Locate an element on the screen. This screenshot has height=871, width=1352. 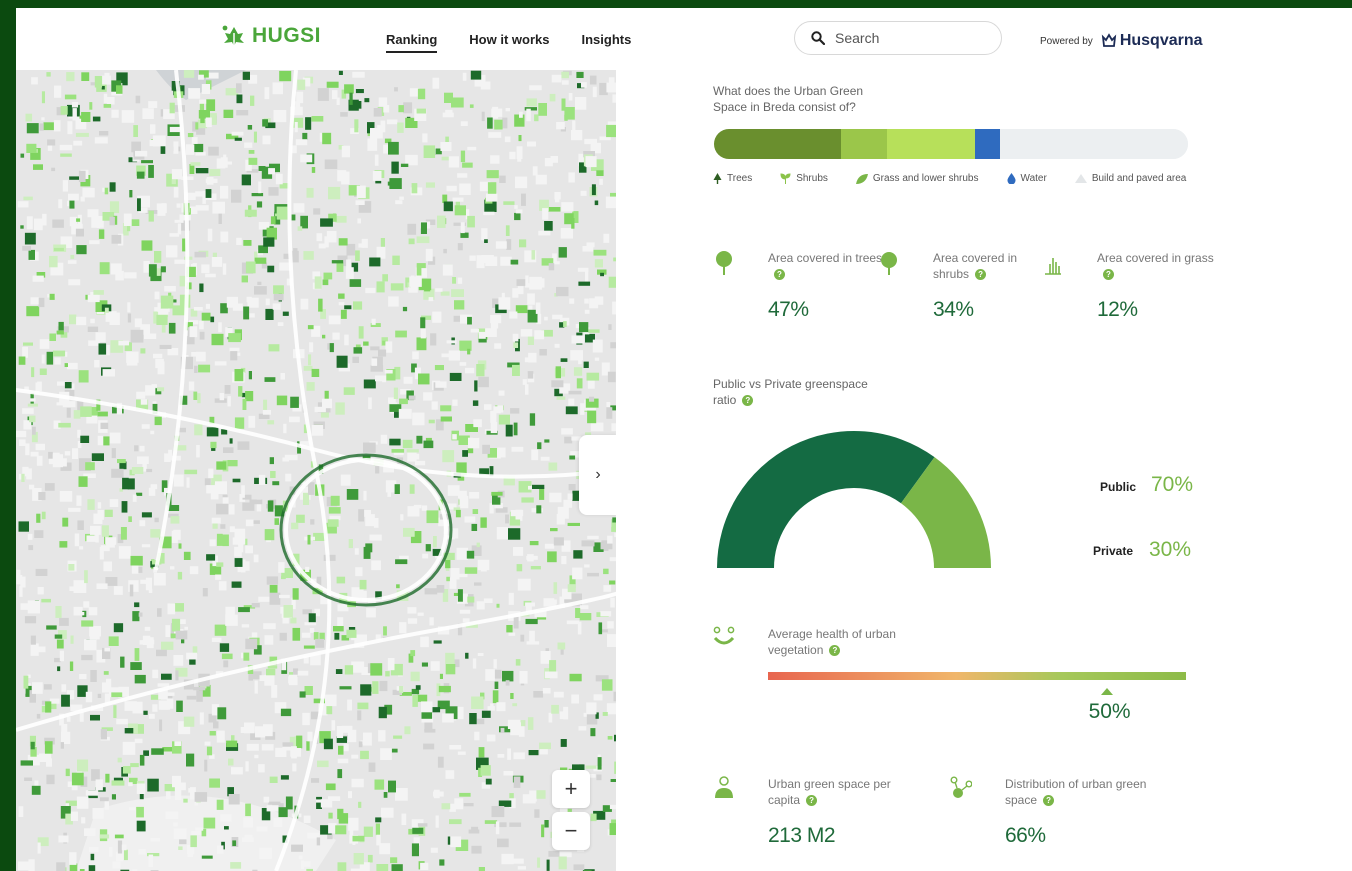
stat-distribution: Distribution of urban green space? 66% is located at coordinates (1070, 821).